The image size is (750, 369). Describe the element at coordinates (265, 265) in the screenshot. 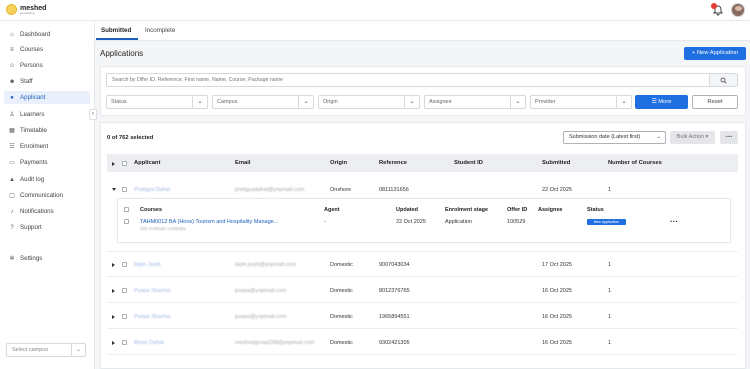

I see `applicant-email: bipin.joshi@yopmail.com` at that location.